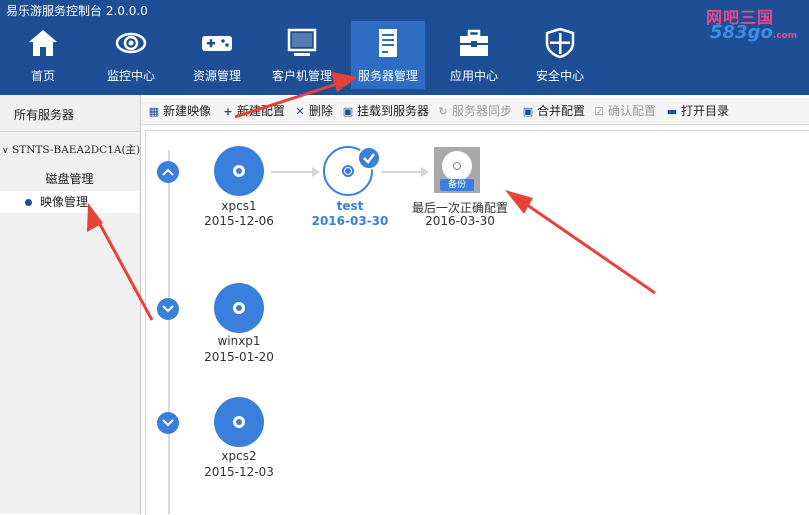 This screenshot has height=515, width=809. What do you see at coordinates (43, 43) in the screenshot?
I see `home-icon` at bounding box center [43, 43].